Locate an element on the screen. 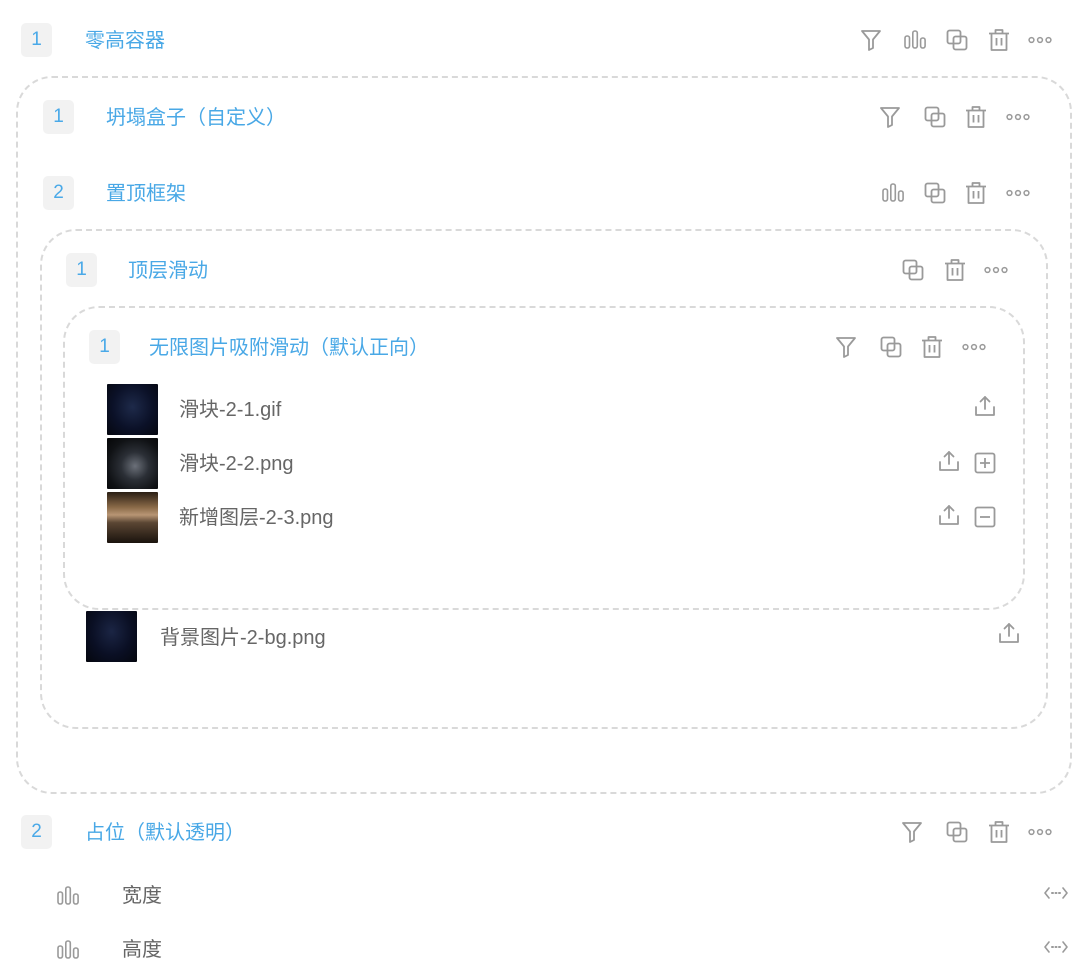  infinite-scroll-title: 无限图片吸附滑动（默认正向） is located at coordinates (289, 348).